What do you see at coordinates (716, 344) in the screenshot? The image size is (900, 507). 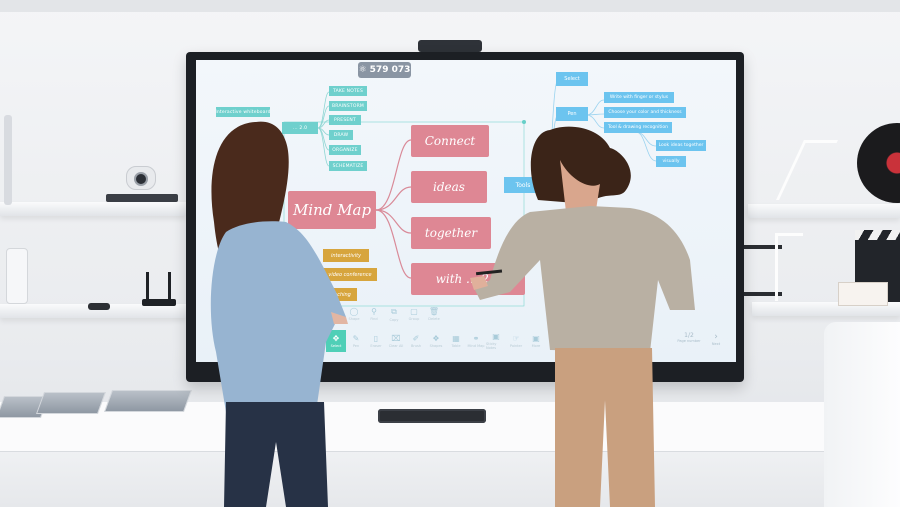 I see `next-label: Next` at bounding box center [716, 344].